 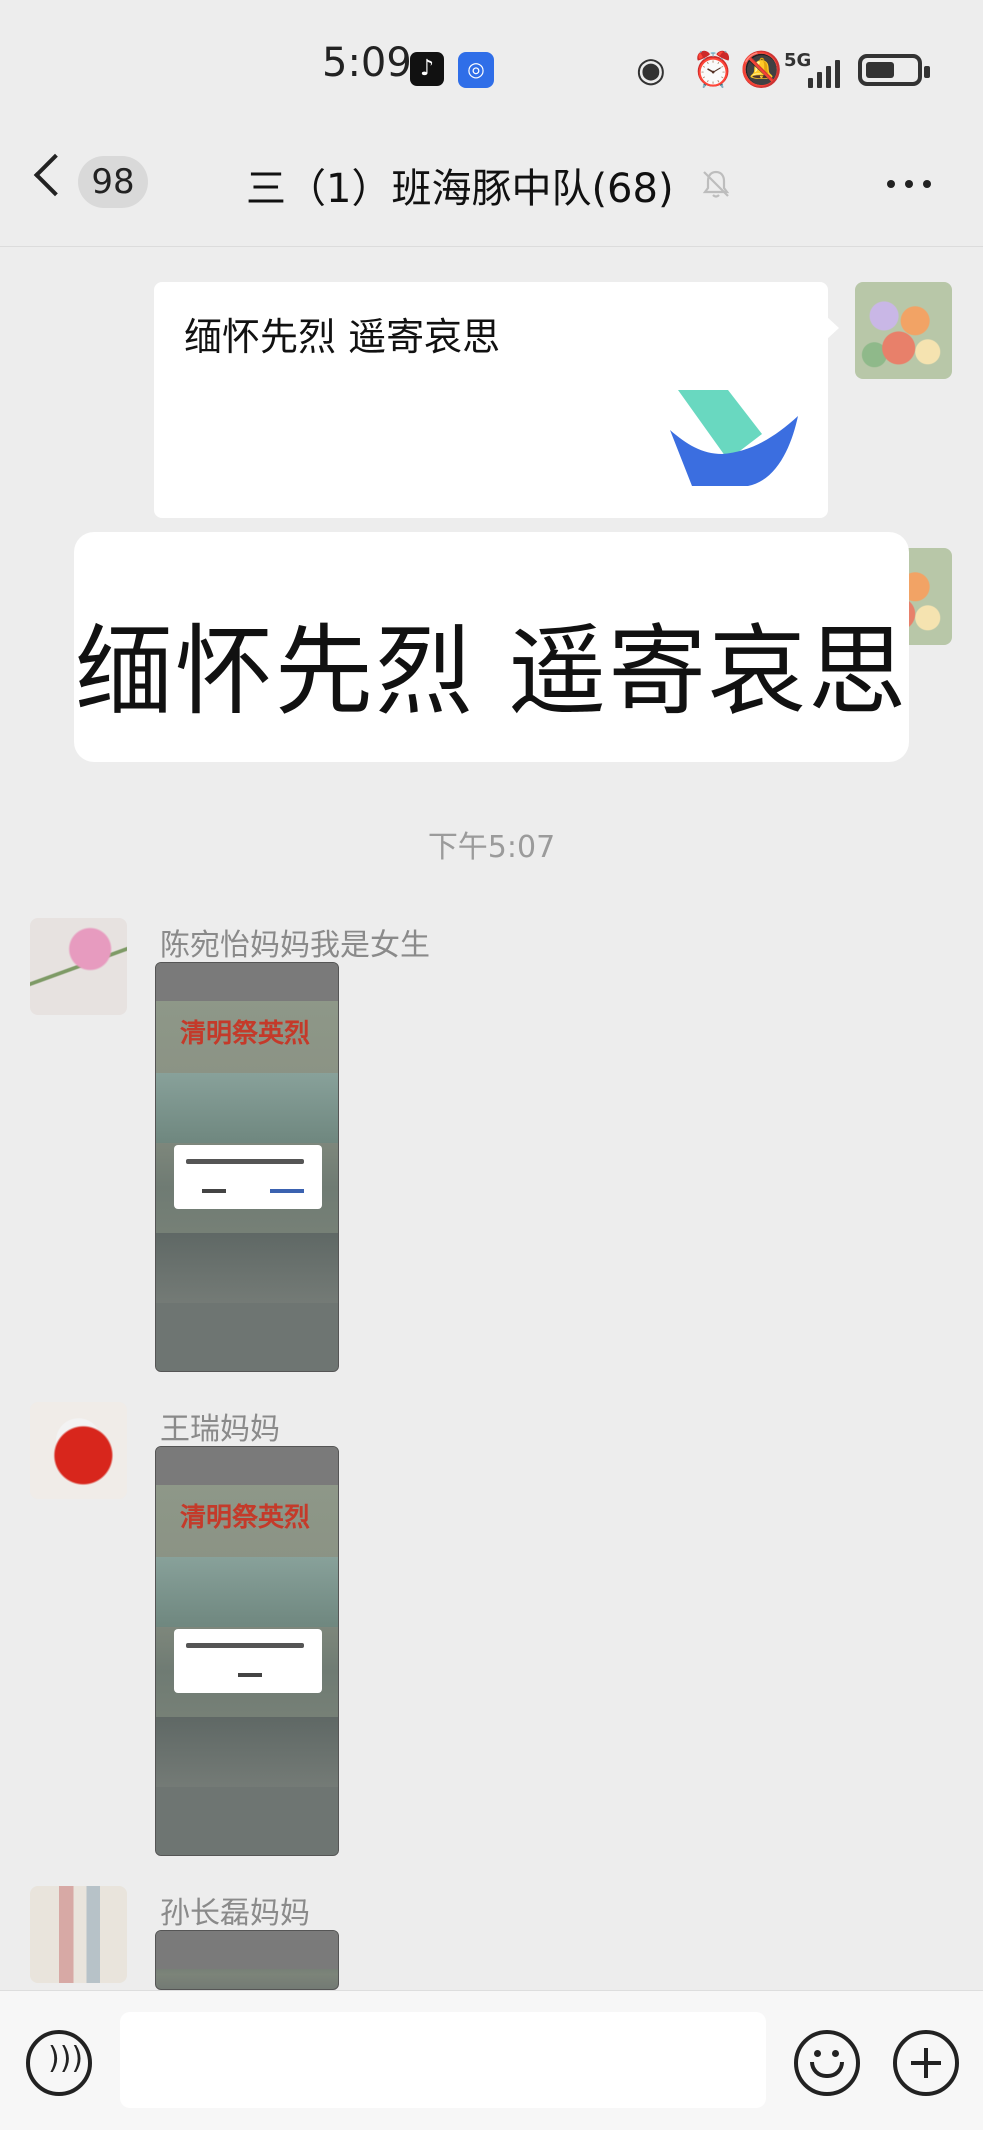 What do you see at coordinates (651, 70) in the screenshot?
I see `eye-icon: ◉` at bounding box center [651, 70].